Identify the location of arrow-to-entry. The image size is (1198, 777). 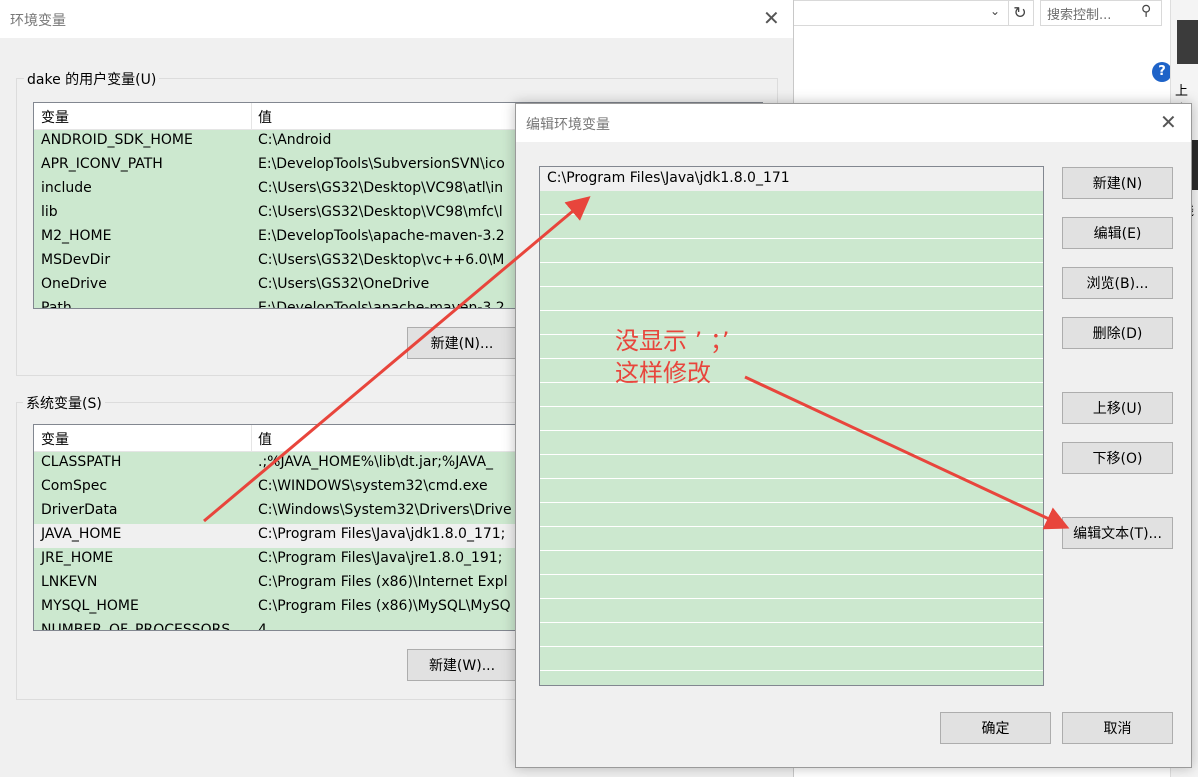
(397, 359).